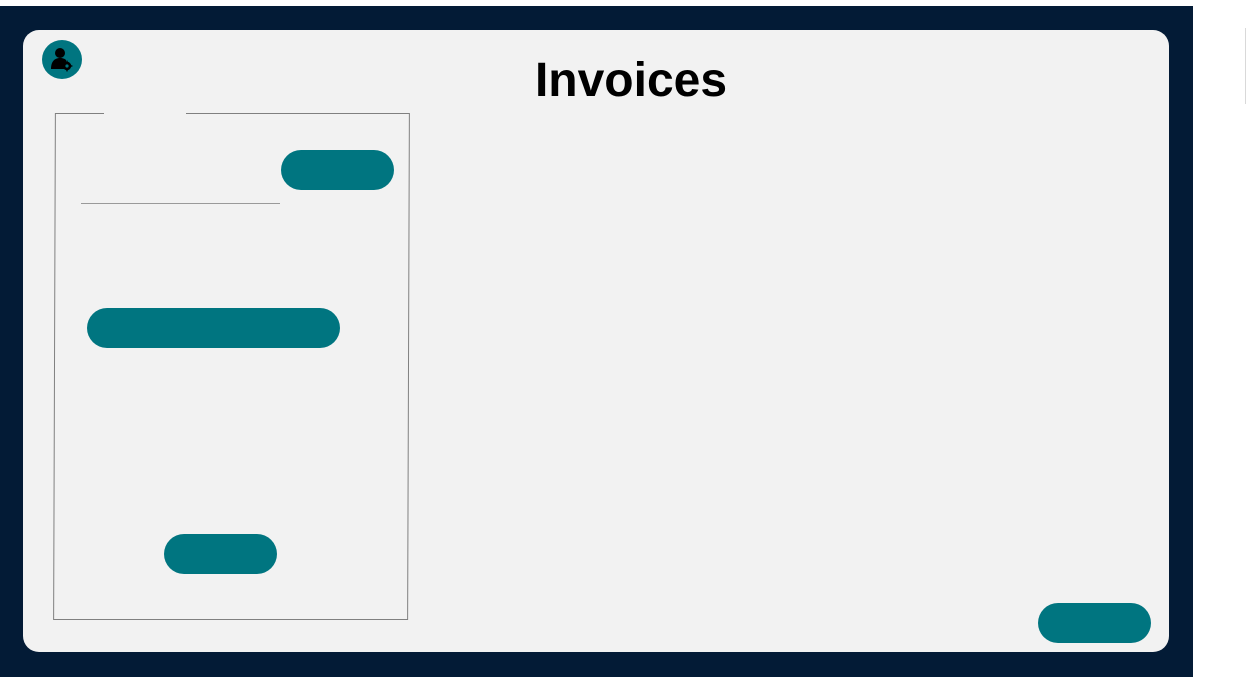  What do you see at coordinates (1245, 66) in the screenshot?
I see `edge-divider` at bounding box center [1245, 66].